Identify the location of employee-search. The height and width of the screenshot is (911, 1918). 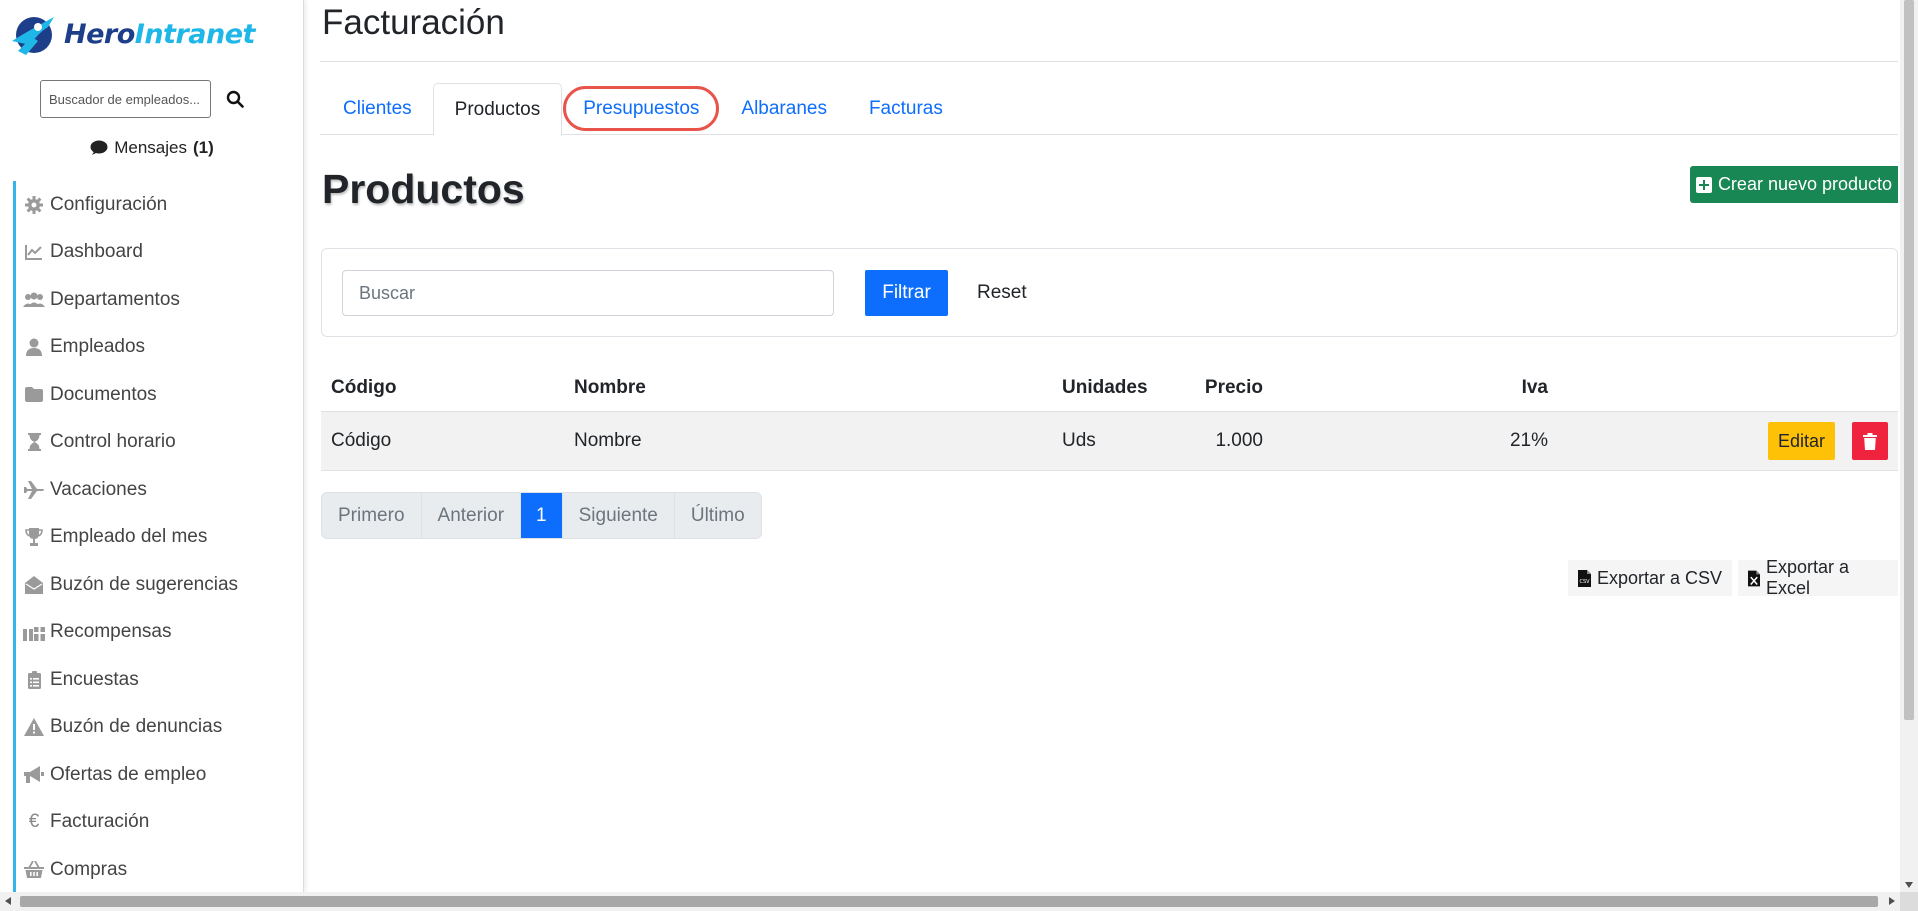
(144, 99).